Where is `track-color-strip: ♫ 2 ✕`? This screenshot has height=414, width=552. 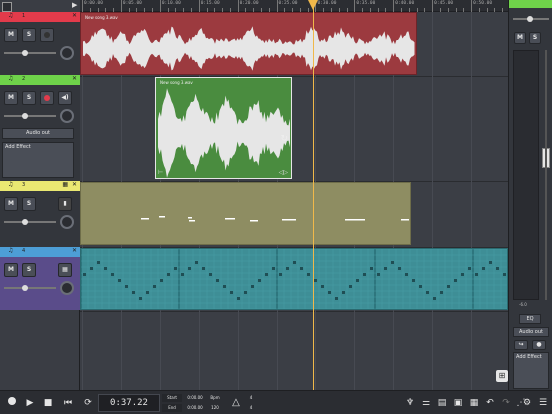 track-color-strip: ♫ 2 ✕ is located at coordinates (40, 80).